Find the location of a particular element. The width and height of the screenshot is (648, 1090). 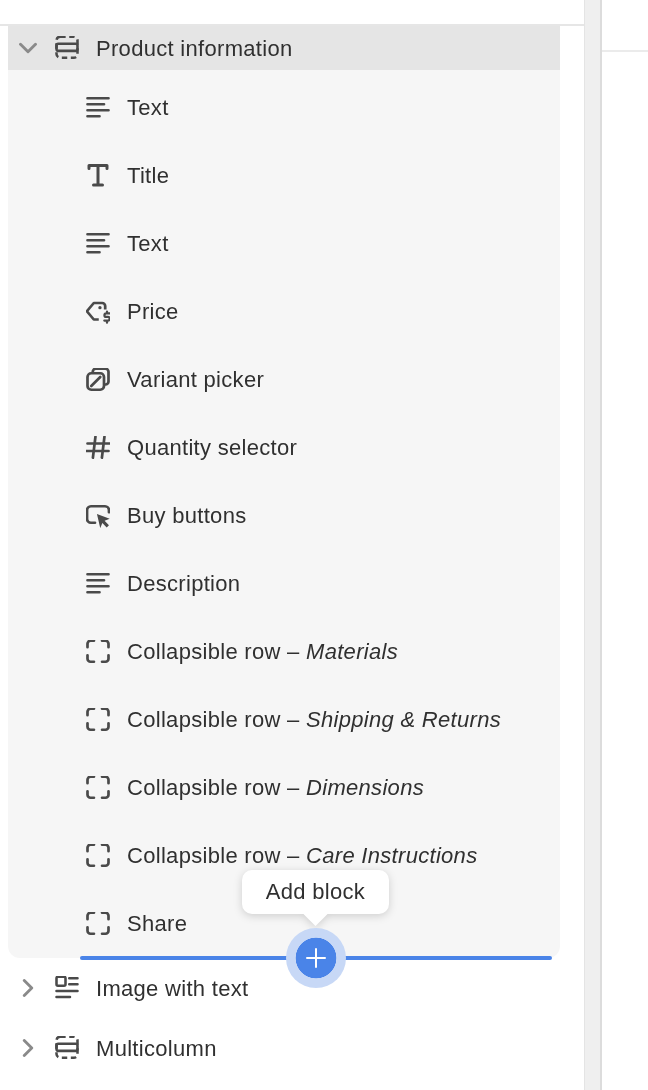

block-row: Price is located at coordinates (132, 312).